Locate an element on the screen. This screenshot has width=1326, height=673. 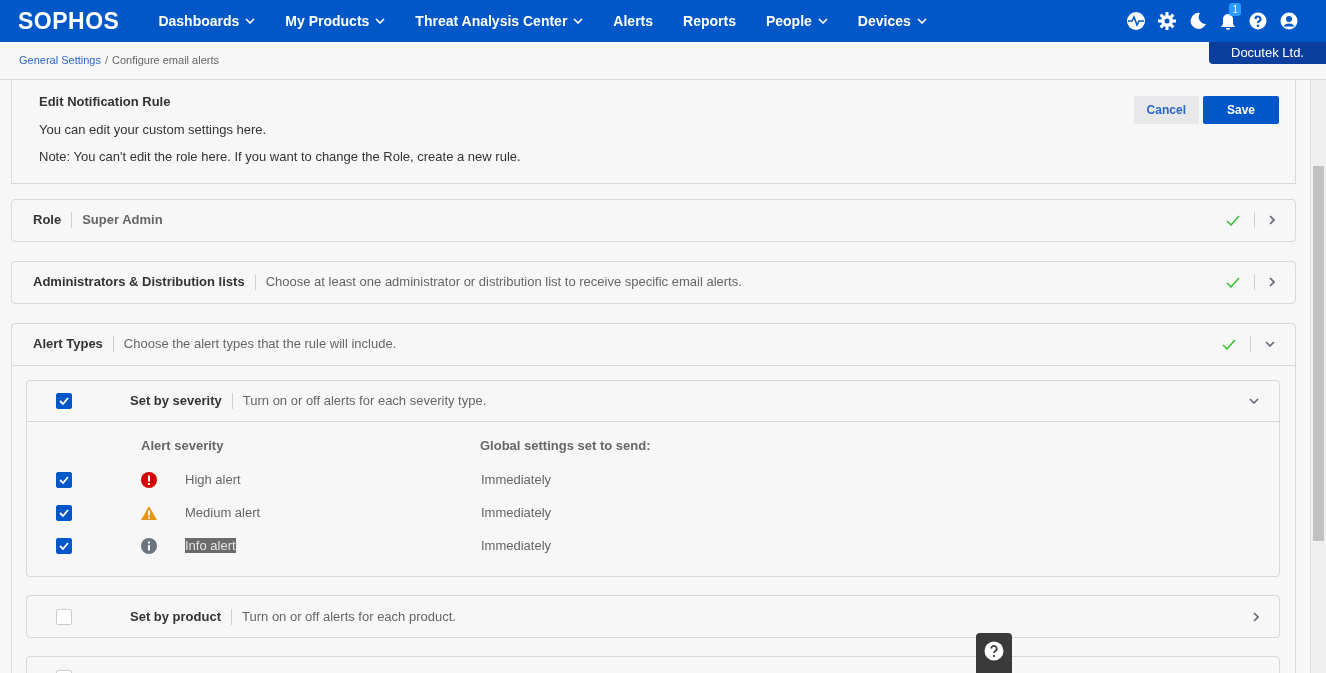
help-button is located at coordinates (994, 653).